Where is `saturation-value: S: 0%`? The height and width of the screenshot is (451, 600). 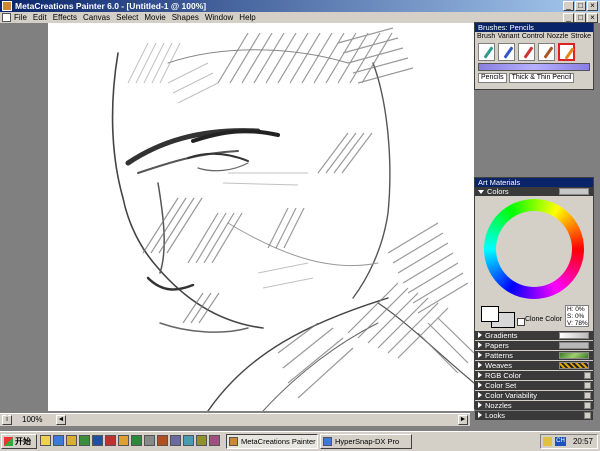
saturation-value: S: 0% is located at coordinates (576, 316).